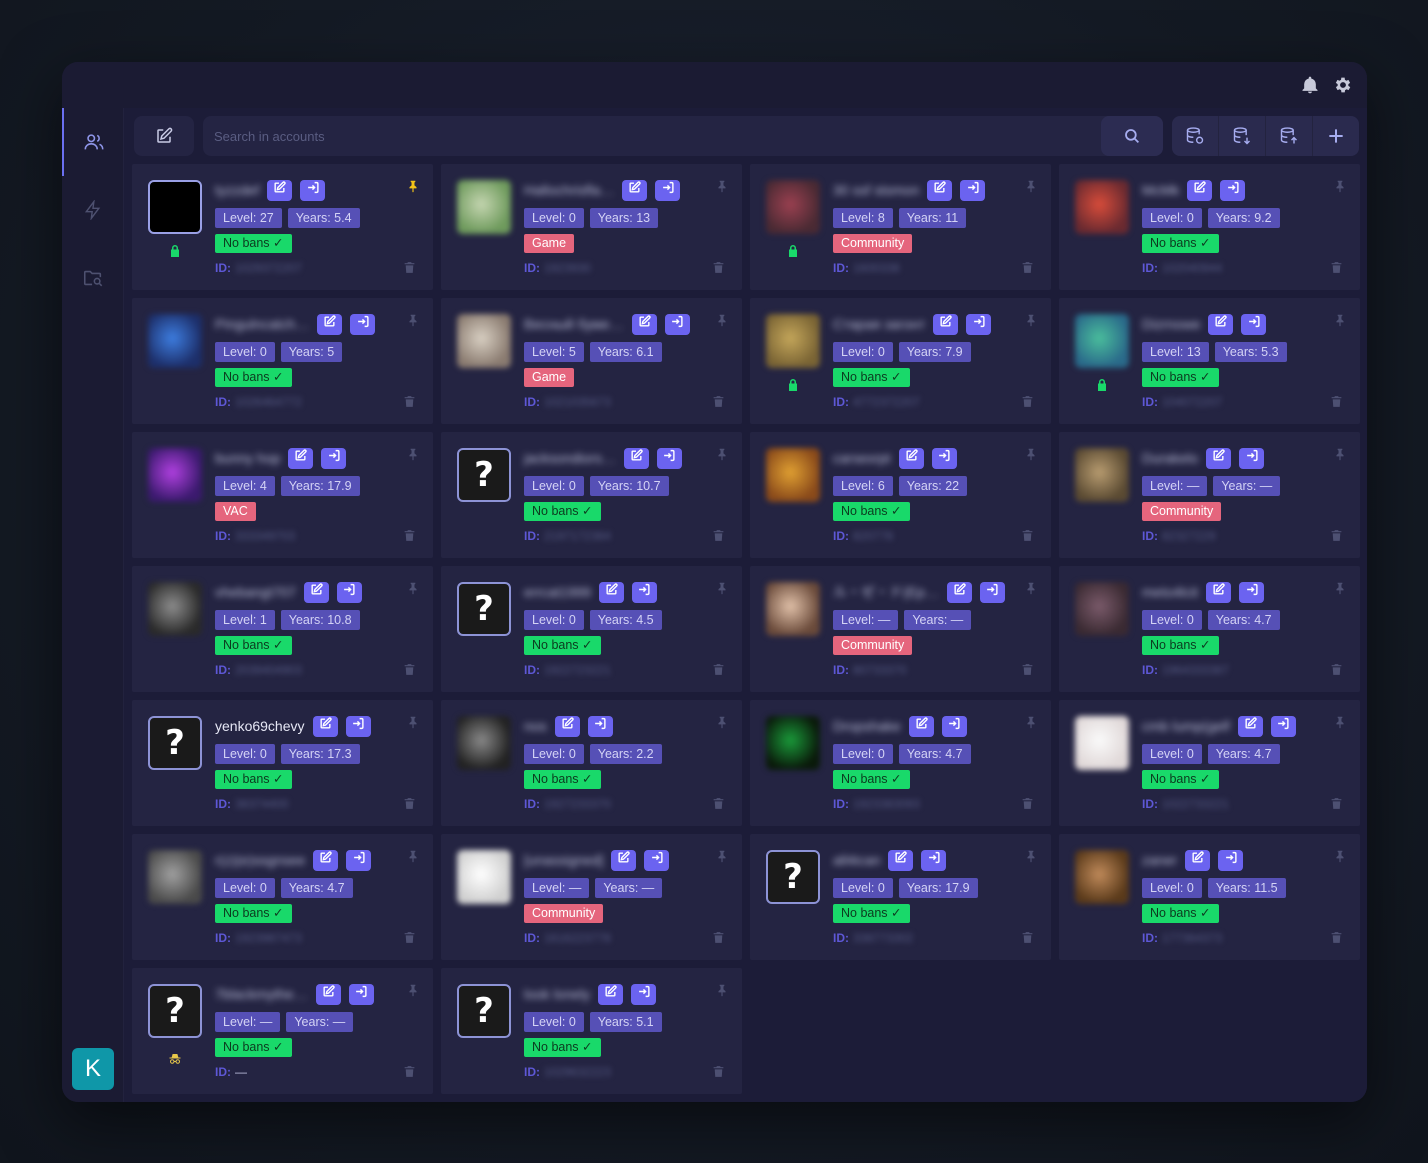 Image resolution: width=1428 pixels, height=1163 pixels. Describe the element at coordinates (1132, 136) in the screenshot. I see `search-button` at that location.